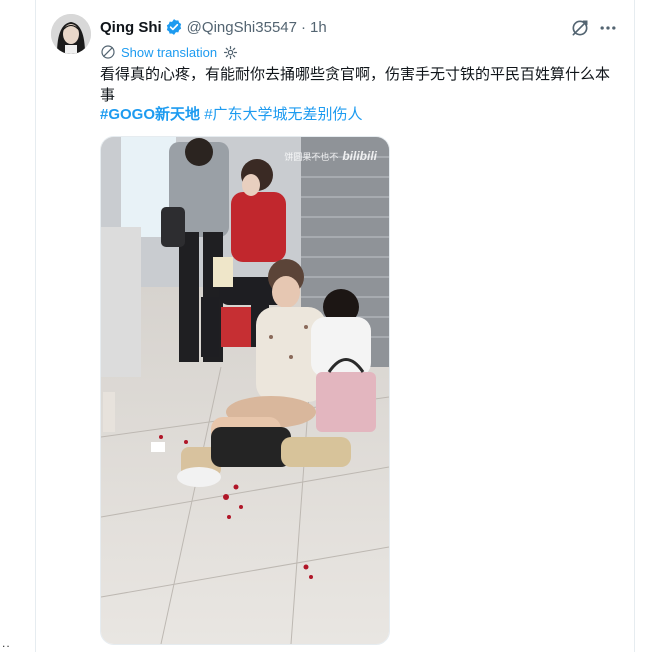  What do you see at coordinates (71, 34) in the screenshot?
I see `avatar` at bounding box center [71, 34].